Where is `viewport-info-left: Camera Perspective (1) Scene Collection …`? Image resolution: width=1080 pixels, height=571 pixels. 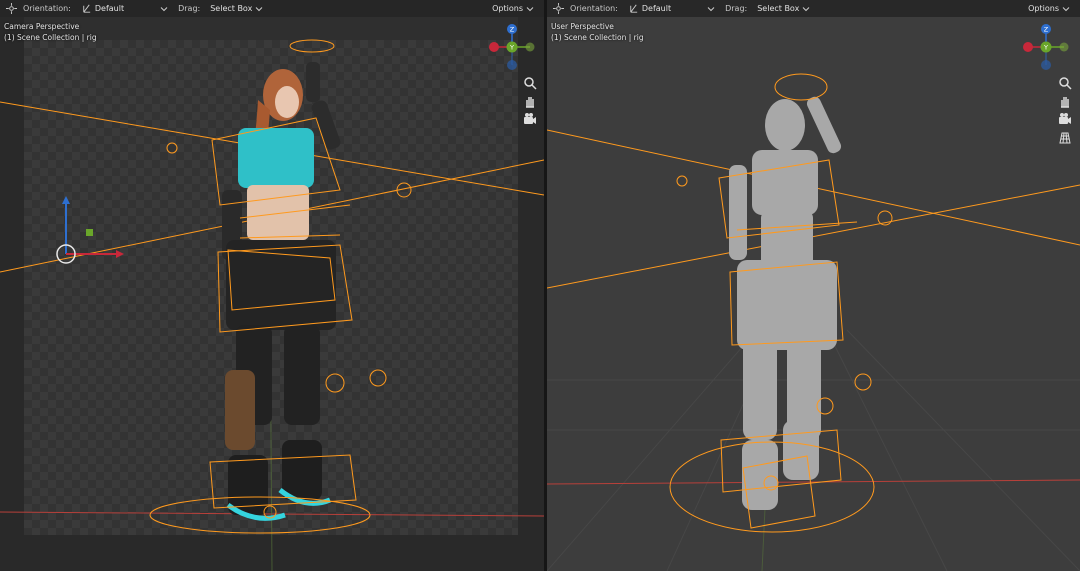 viewport-info-left: Camera Perspective (1) Scene Collection … is located at coordinates (50, 32).